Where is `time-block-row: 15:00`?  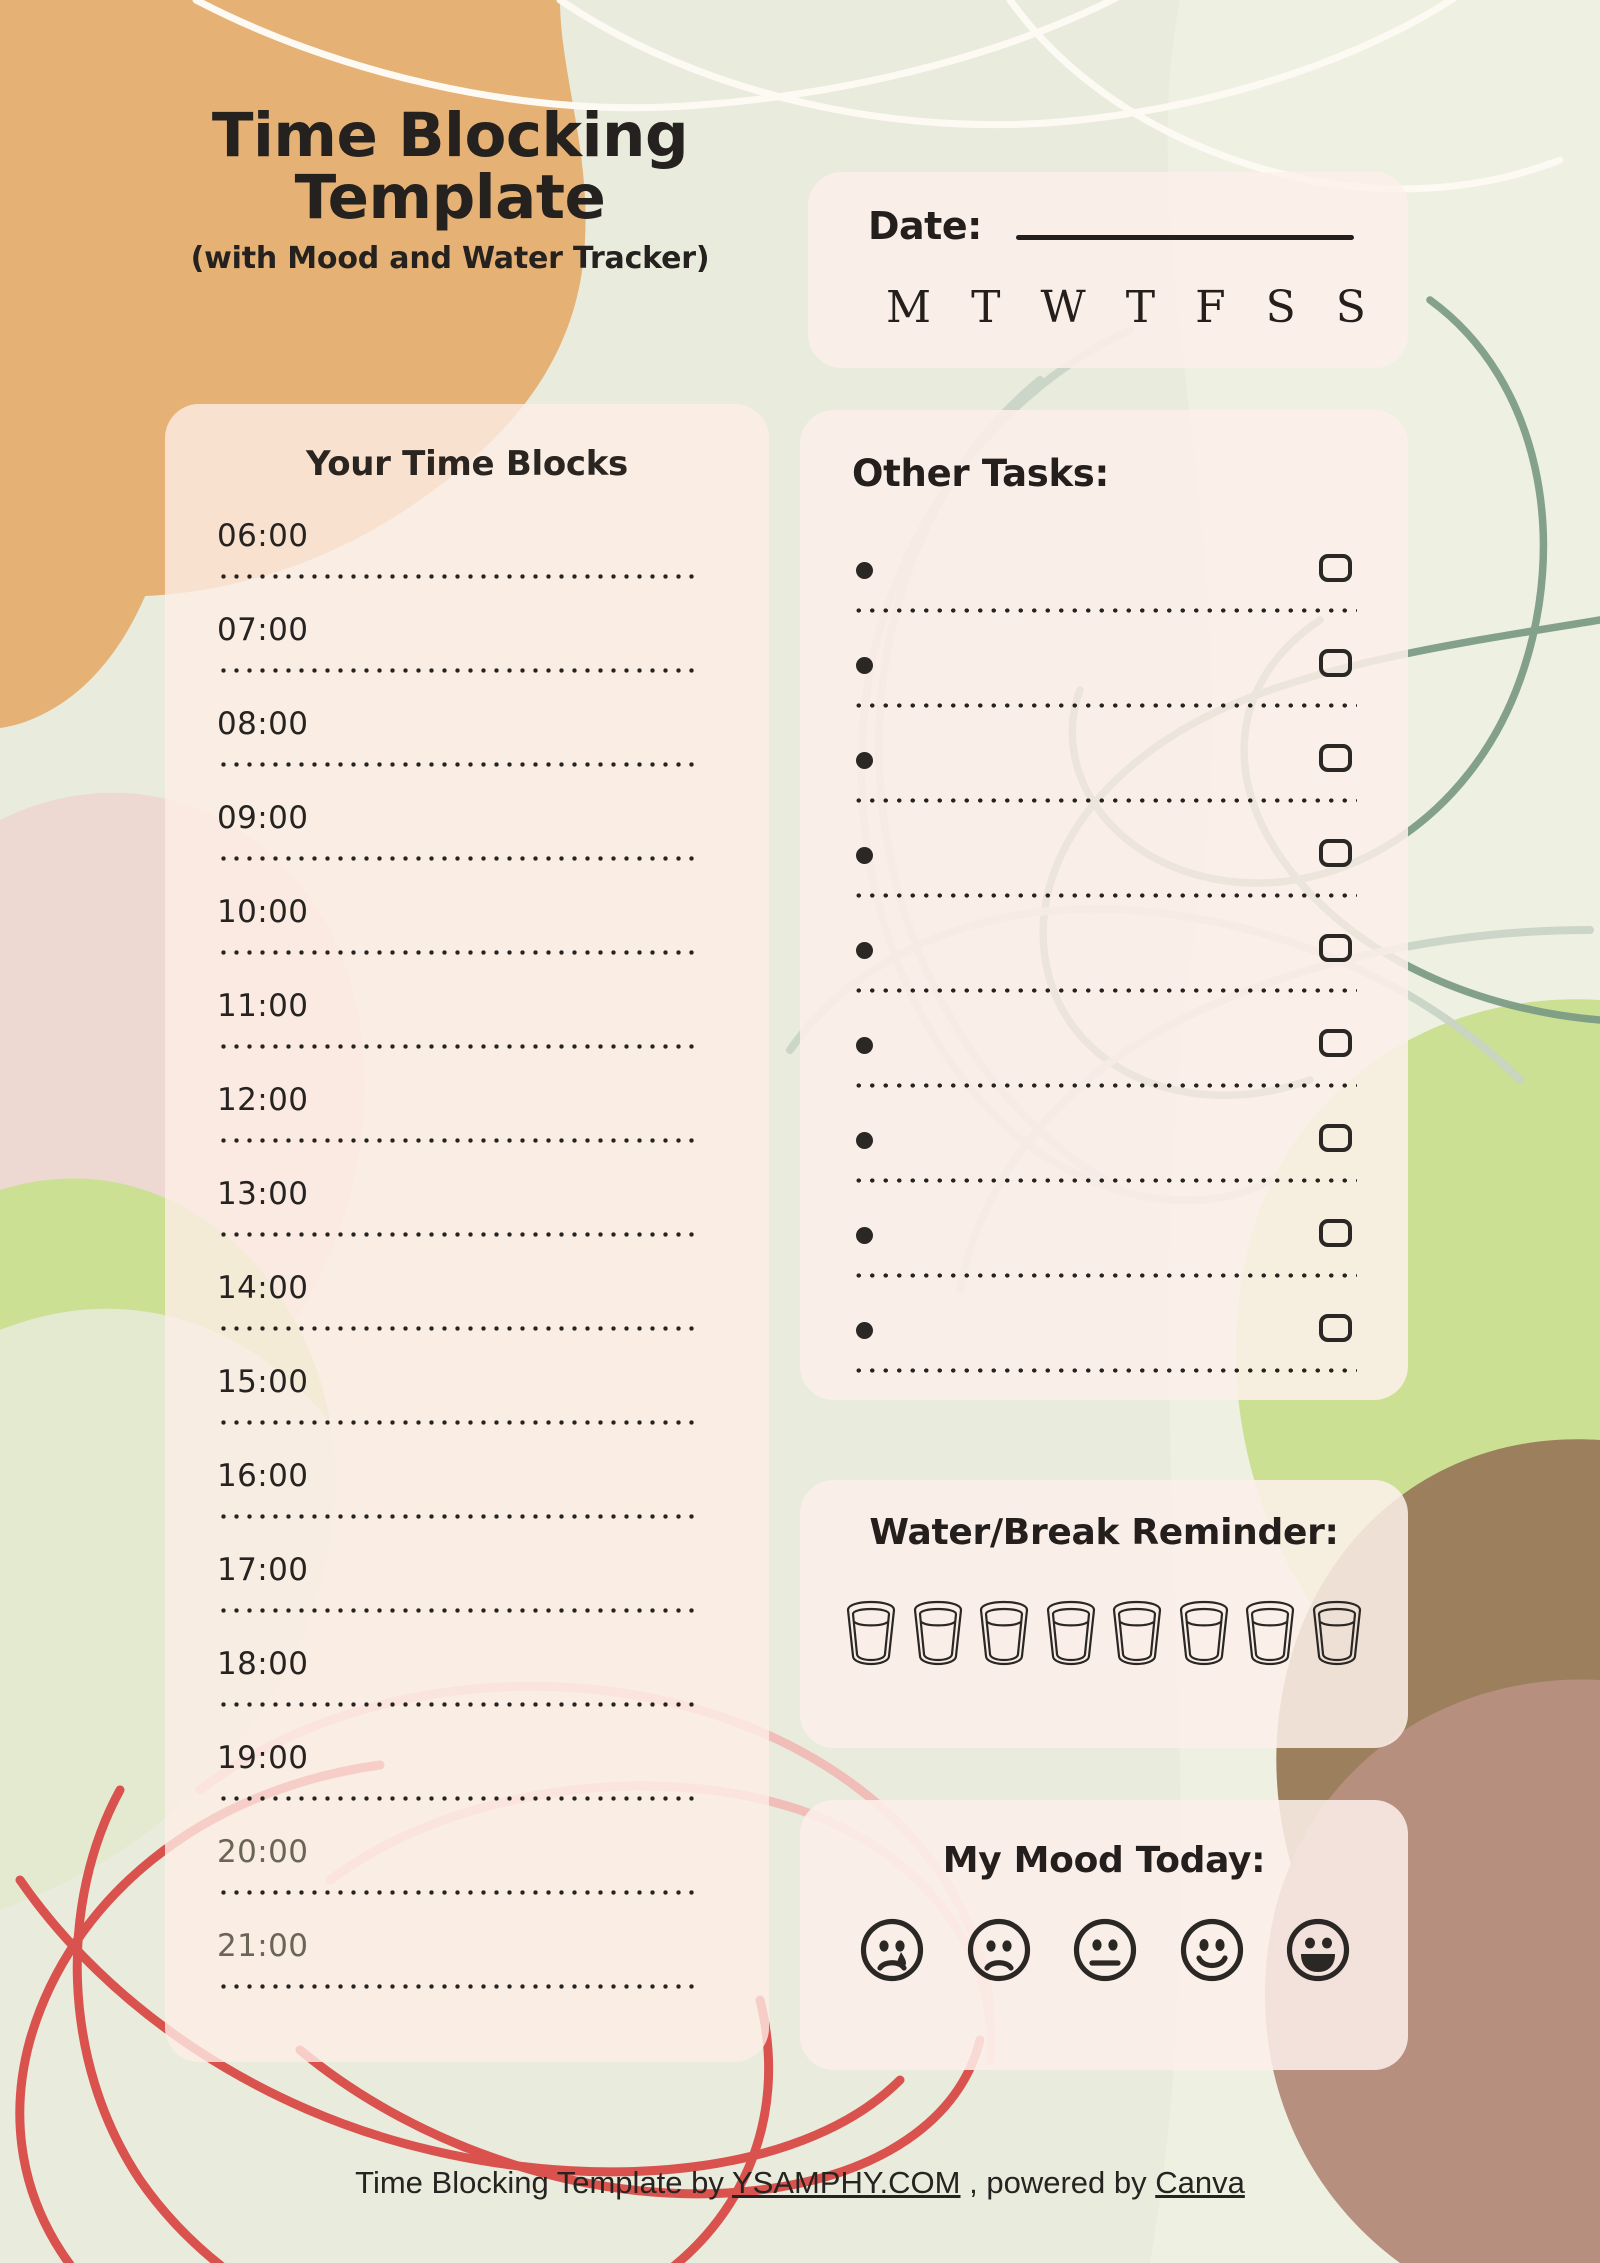 time-block-row: 15:00 is located at coordinates (467, 1403).